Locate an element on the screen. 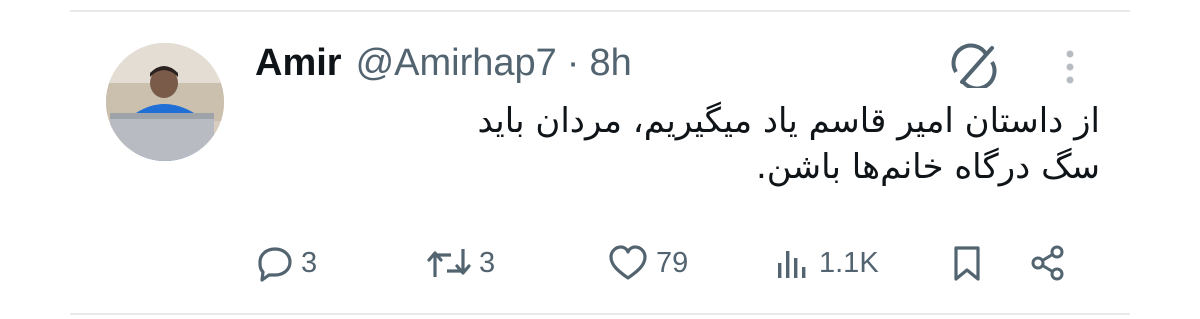 The image size is (1200, 319). share-icon is located at coordinates (1048, 263).